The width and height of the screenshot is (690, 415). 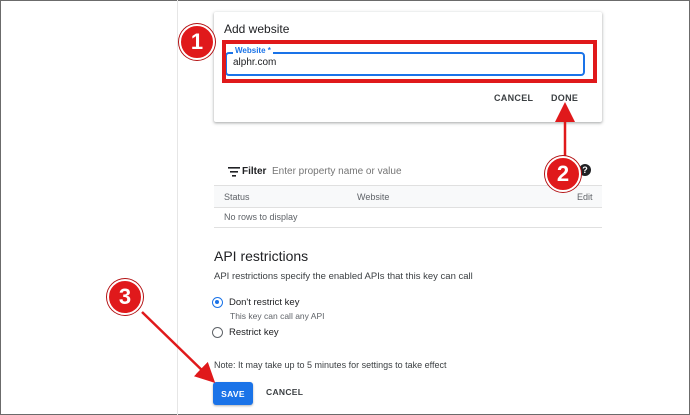 What do you see at coordinates (261, 256) in the screenshot?
I see `api-restrictions-title: API restrictions` at bounding box center [261, 256].